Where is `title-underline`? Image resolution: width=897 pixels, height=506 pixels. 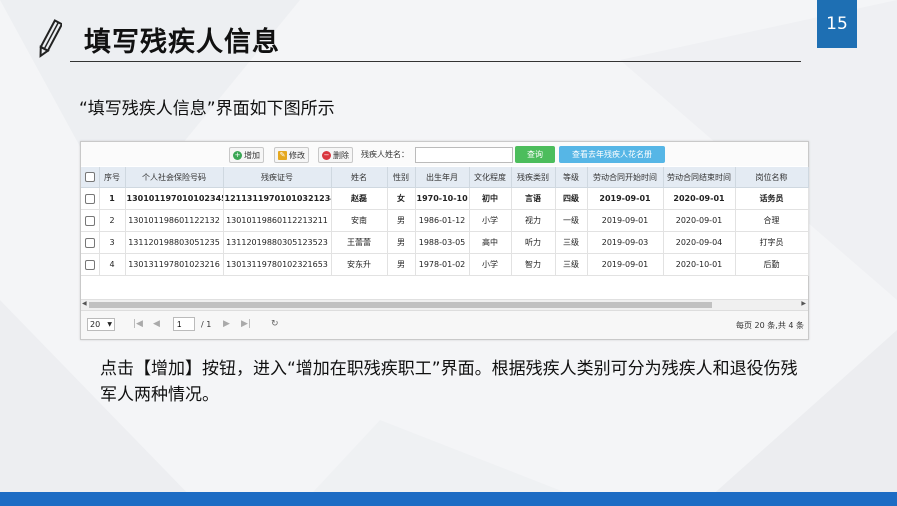
title-underline is located at coordinates (435, 61).